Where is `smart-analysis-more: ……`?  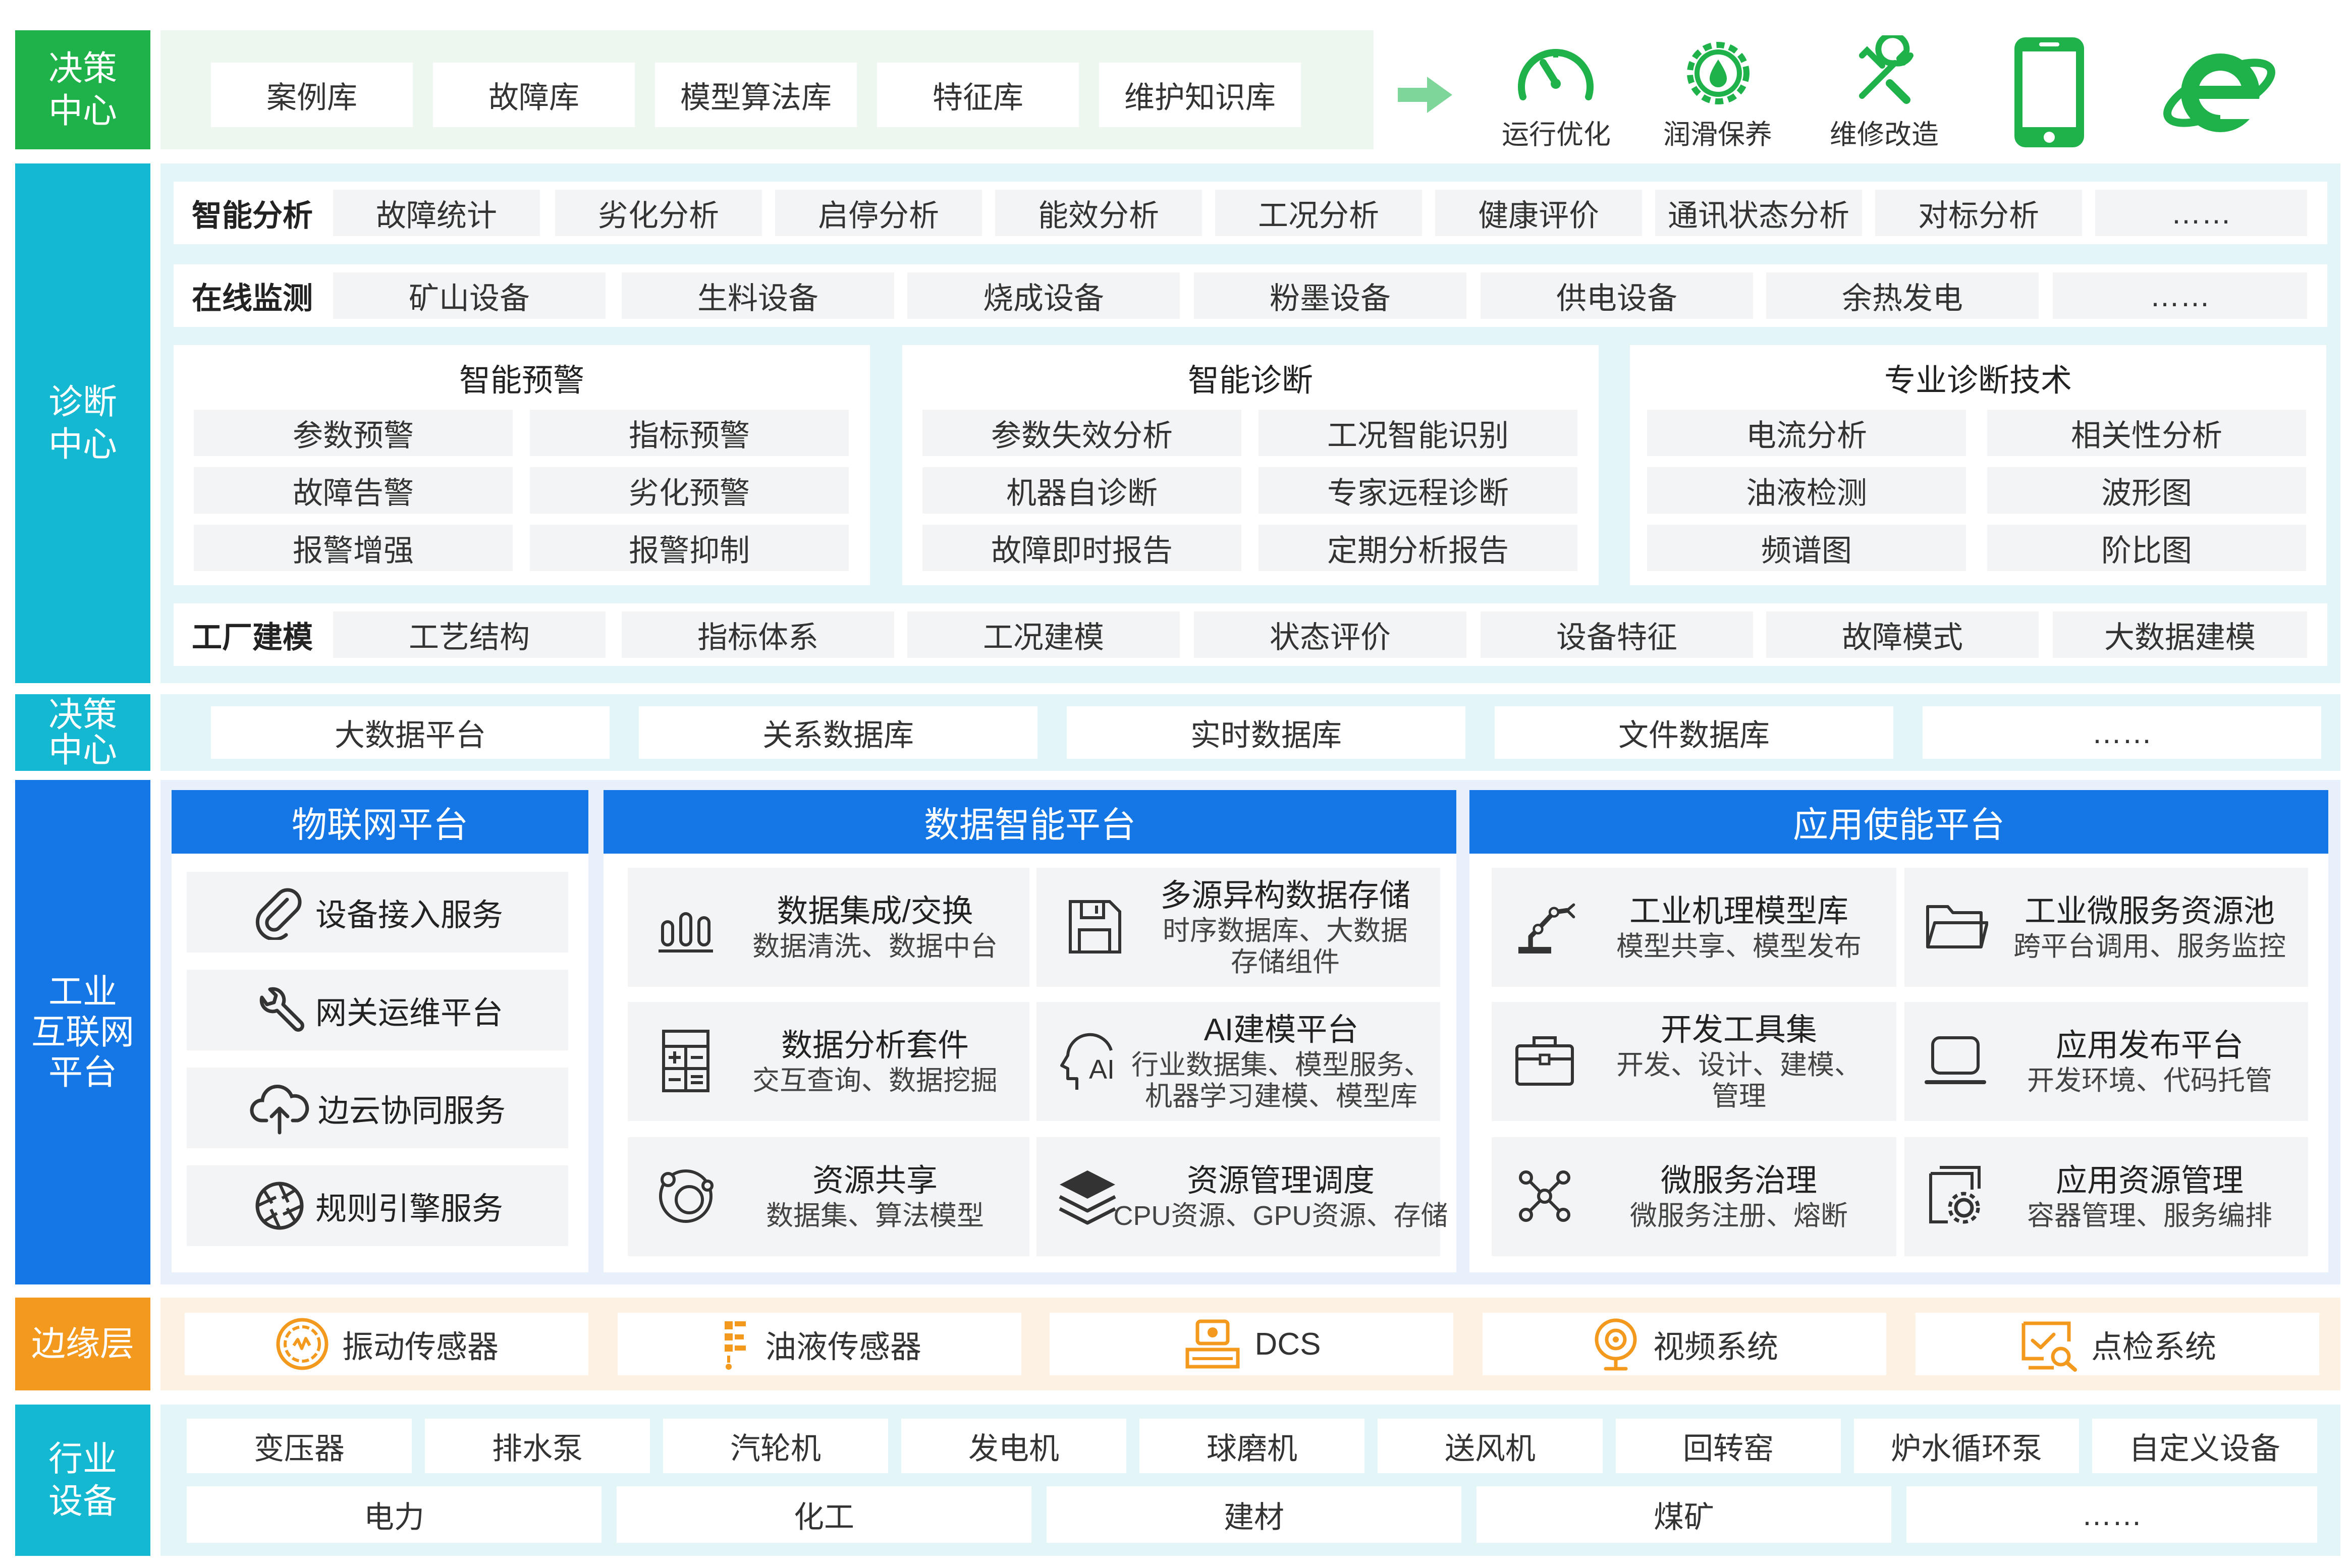
smart-analysis-more: …… is located at coordinates (2201, 213).